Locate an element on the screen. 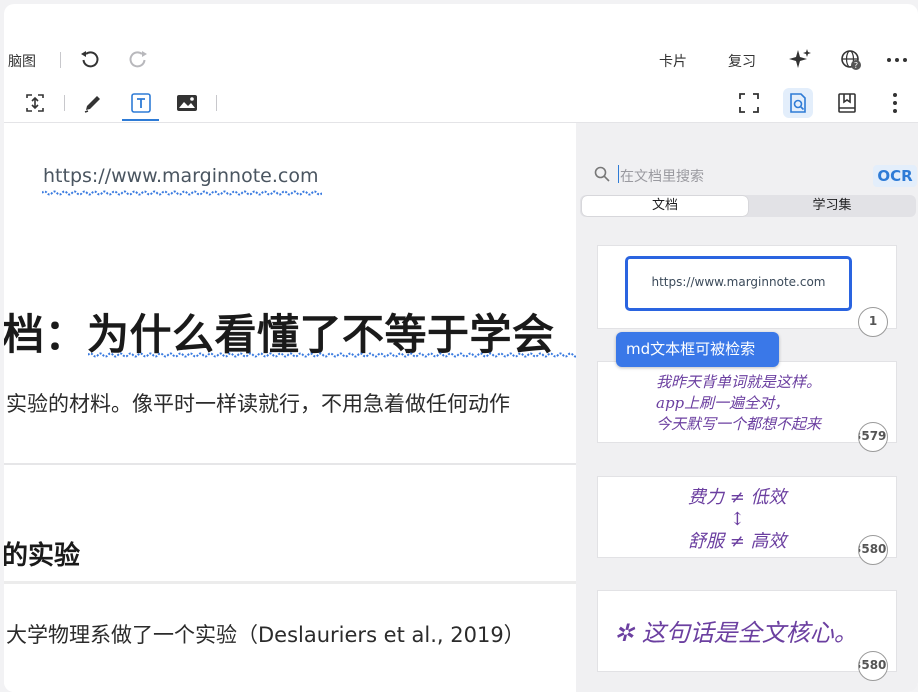 Image resolution: width=918 pixels, height=692 pixels. page-number-badge: 1 is located at coordinates (873, 322).